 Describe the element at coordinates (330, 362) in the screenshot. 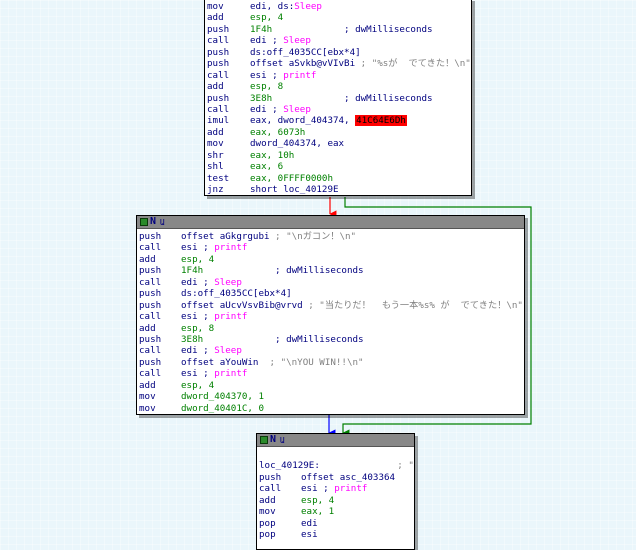

I see `instruction-line: push offset aYouWin ; "\nYOU WIN!!\n"` at that location.